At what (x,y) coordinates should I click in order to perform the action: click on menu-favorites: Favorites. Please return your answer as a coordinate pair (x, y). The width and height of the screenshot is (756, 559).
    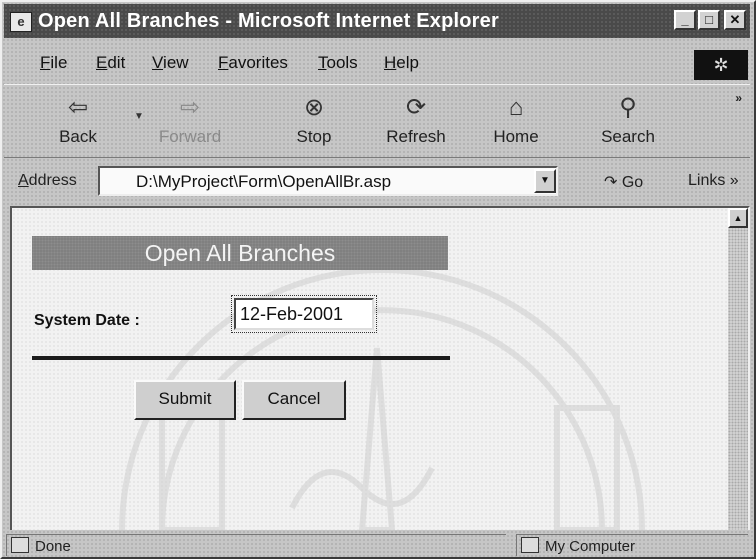
    Looking at the image, I should click on (253, 63).